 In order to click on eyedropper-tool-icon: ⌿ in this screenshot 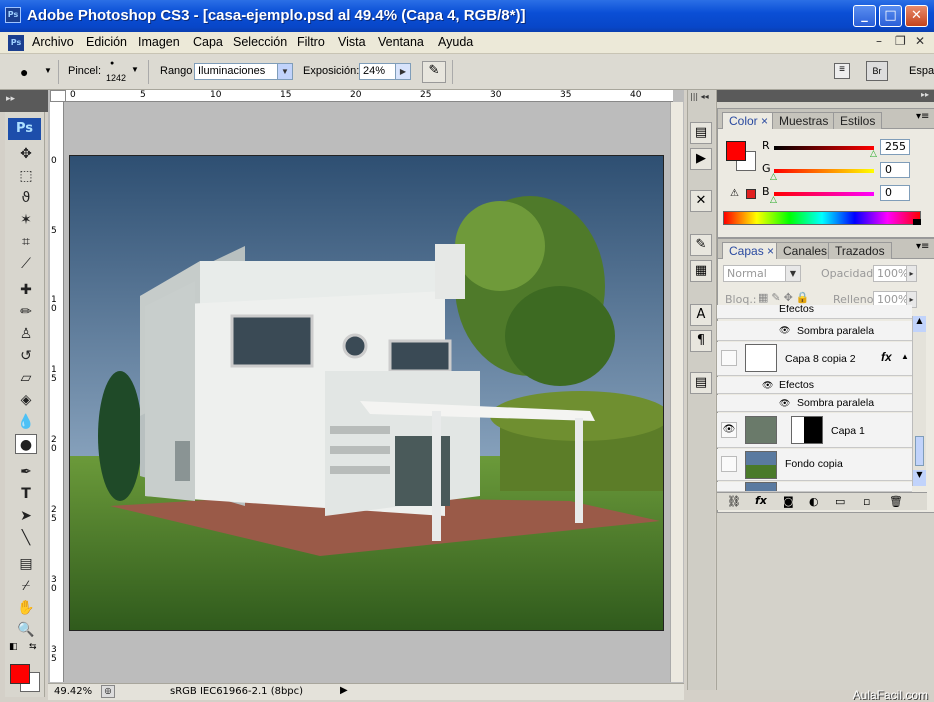, I will do `click(26, 586)`.